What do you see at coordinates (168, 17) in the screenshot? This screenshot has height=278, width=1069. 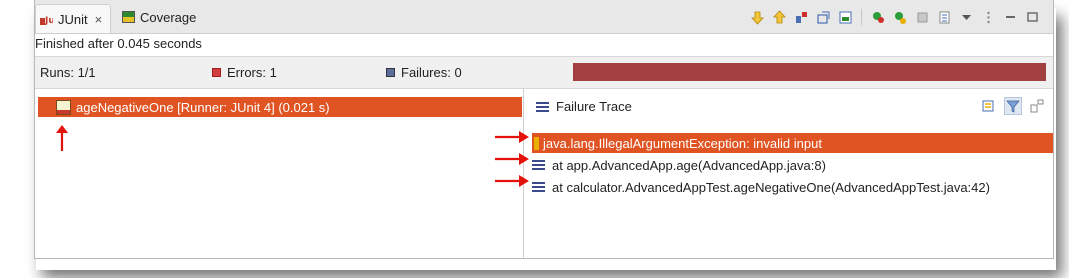 I see `tab-coverage-label: Coverage` at bounding box center [168, 17].